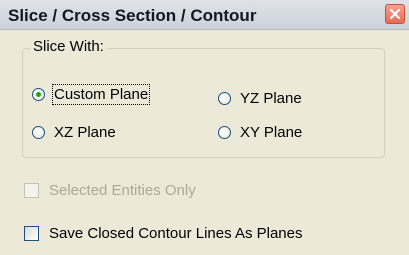 The width and height of the screenshot is (409, 255). What do you see at coordinates (271, 98) in the screenshot?
I see `radio-label-yz-plane: YZ Plane` at bounding box center [271, 98].